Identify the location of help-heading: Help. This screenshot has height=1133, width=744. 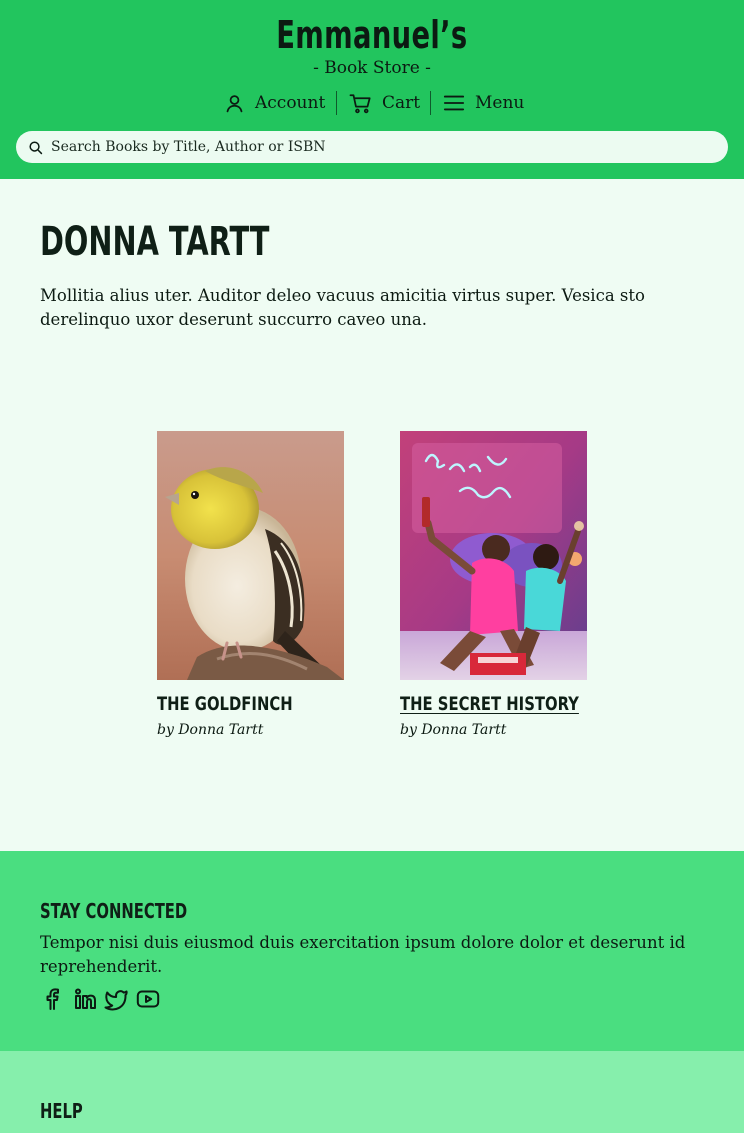
(69, 1109).